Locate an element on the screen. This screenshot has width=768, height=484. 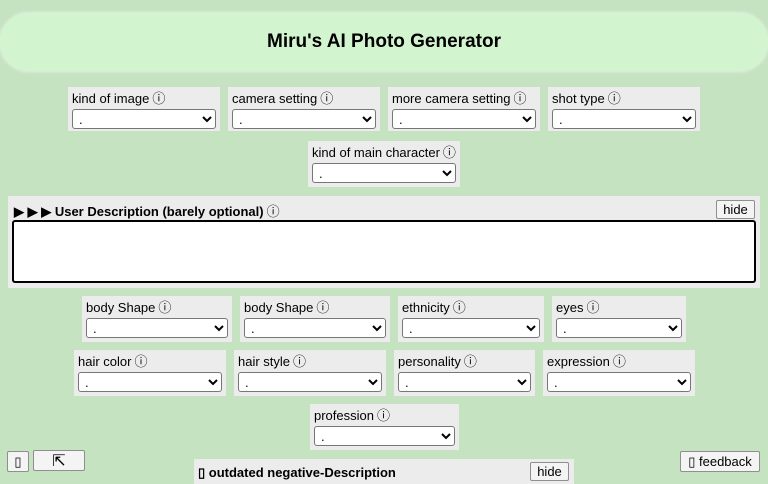
profession-group: profession ⓘ . is located at coordinates (384, 427).